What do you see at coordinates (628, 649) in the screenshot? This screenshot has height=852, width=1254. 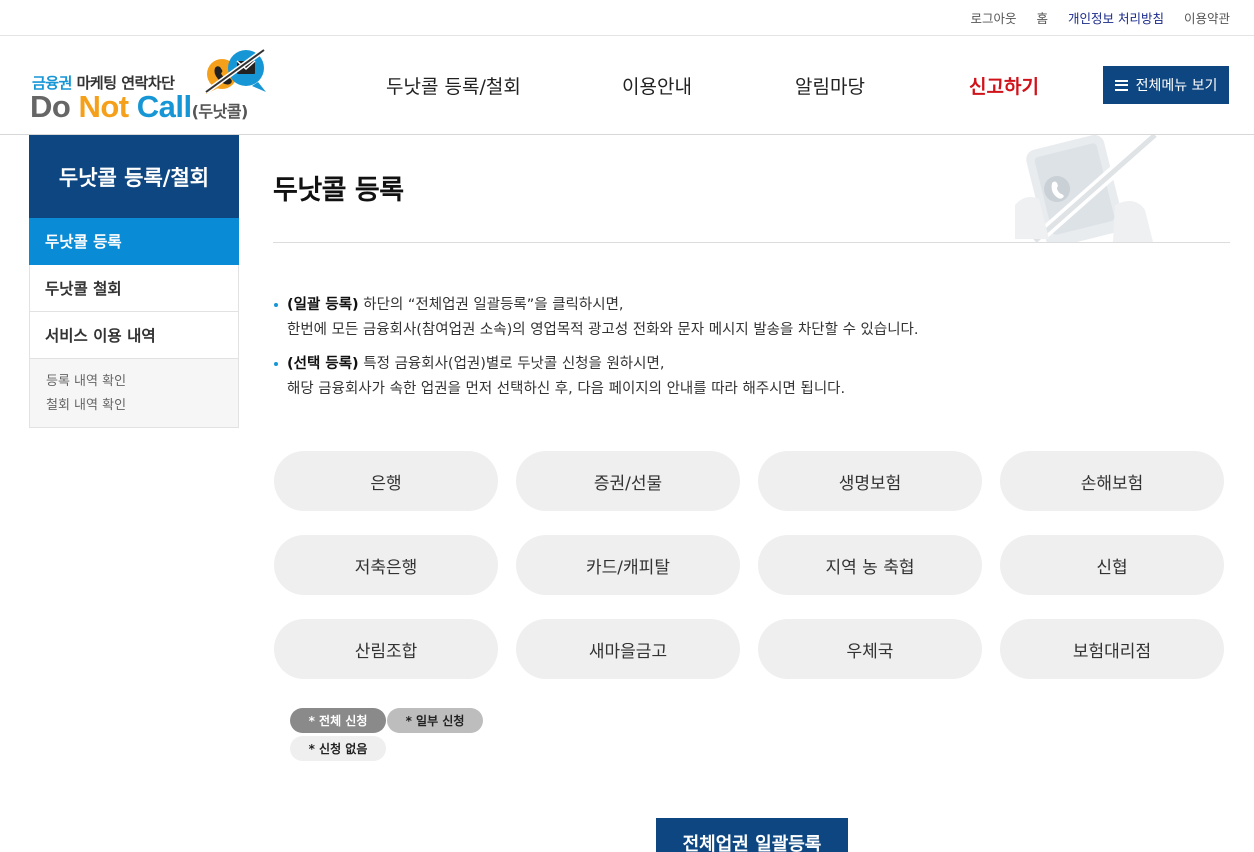 I see `category-saemaul-button: 새마을금고` at bounding box center [628, 649].